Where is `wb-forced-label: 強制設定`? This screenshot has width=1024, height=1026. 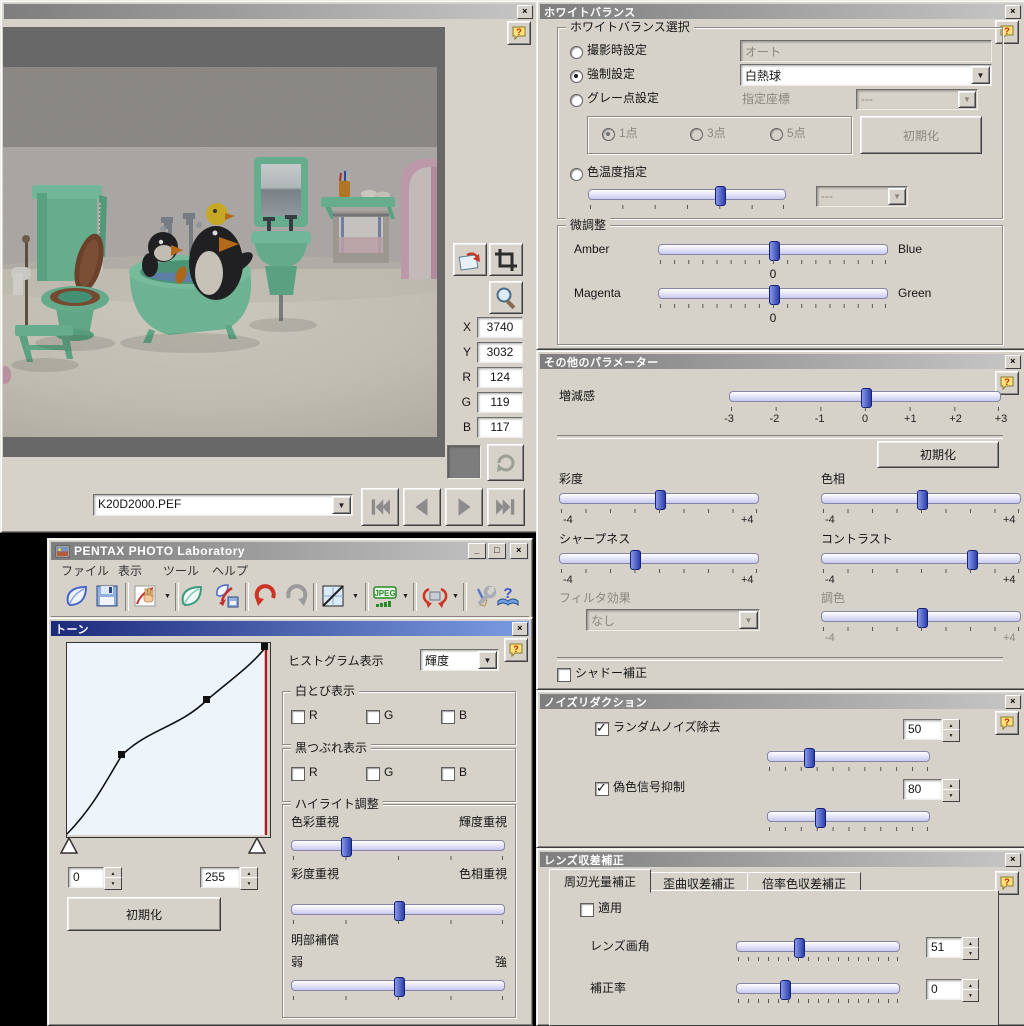 wb-forced-label: 強制設定 is located at coordinates (611, 74).